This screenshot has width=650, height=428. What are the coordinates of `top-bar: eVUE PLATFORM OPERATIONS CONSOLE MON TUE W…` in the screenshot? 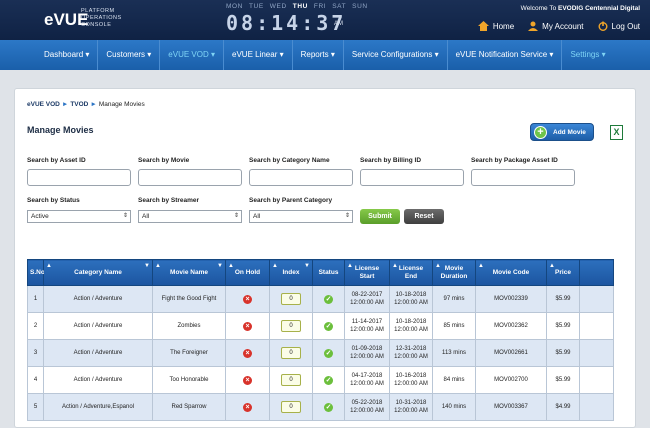 It's located at (325, 20).